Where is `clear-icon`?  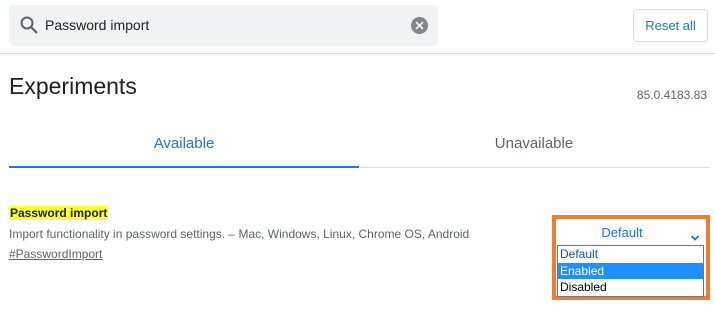
clear-icon is located at coordinates (419, 25).